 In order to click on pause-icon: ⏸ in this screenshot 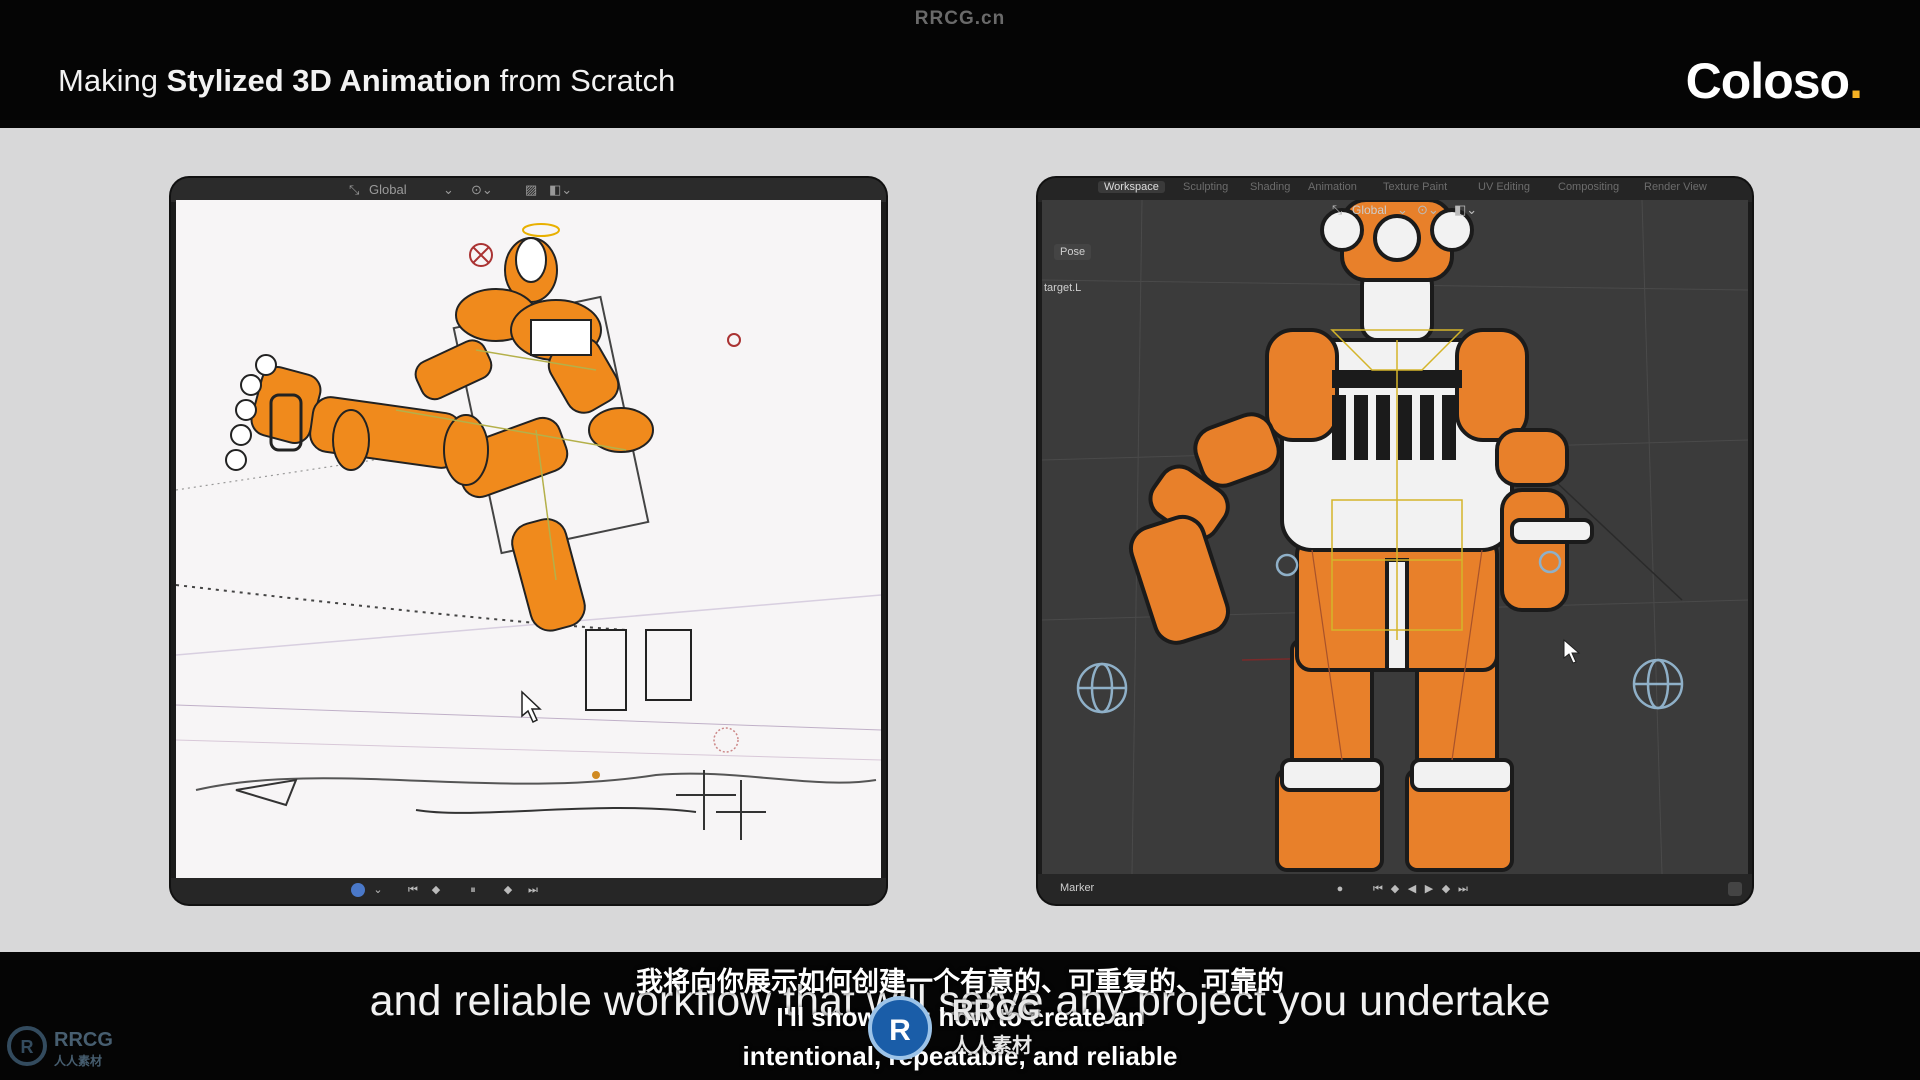, I will do `click(473, 890)`.